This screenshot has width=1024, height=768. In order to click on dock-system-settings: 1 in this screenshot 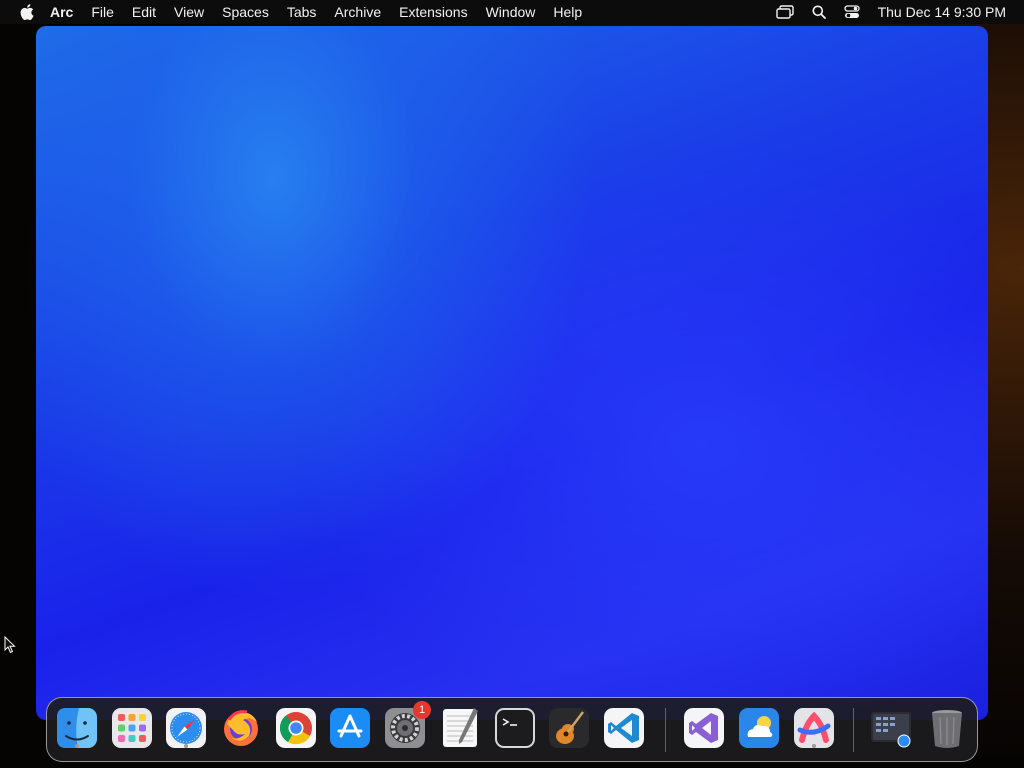, I will do `click(407, 725)`.